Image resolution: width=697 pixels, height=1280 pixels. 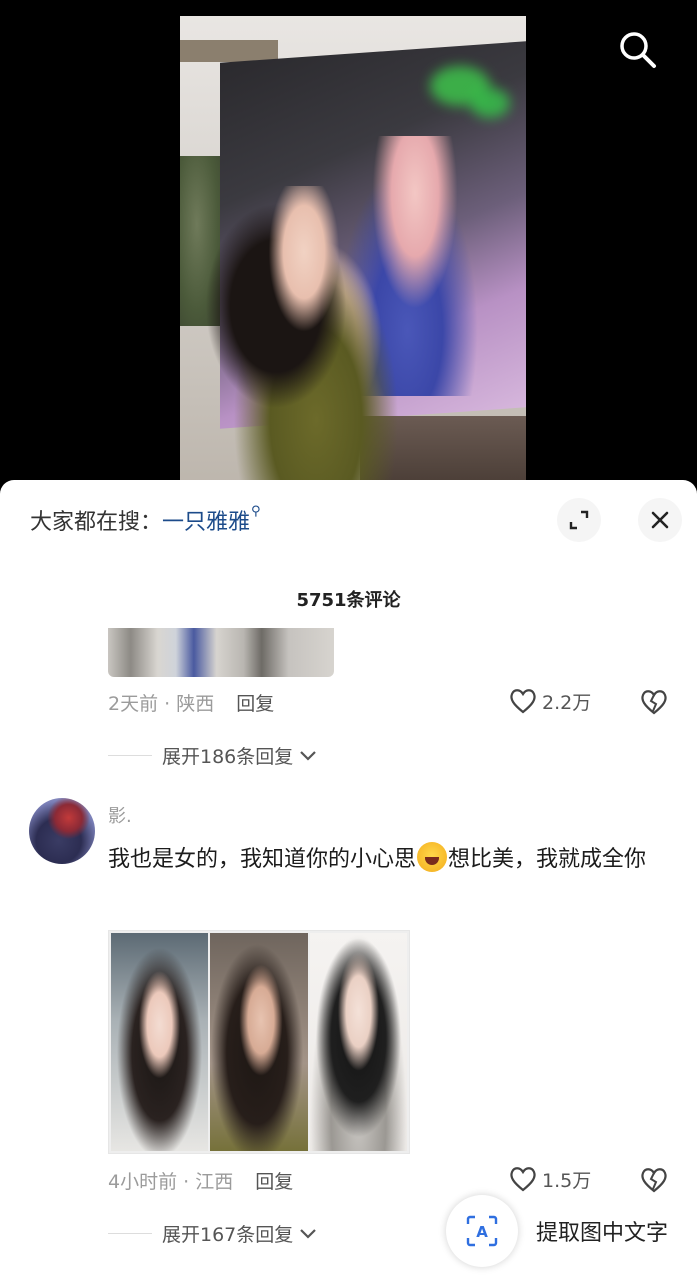 I want to click on expand-replies-label: 展开167条回复, so click(x=228, y=1235).